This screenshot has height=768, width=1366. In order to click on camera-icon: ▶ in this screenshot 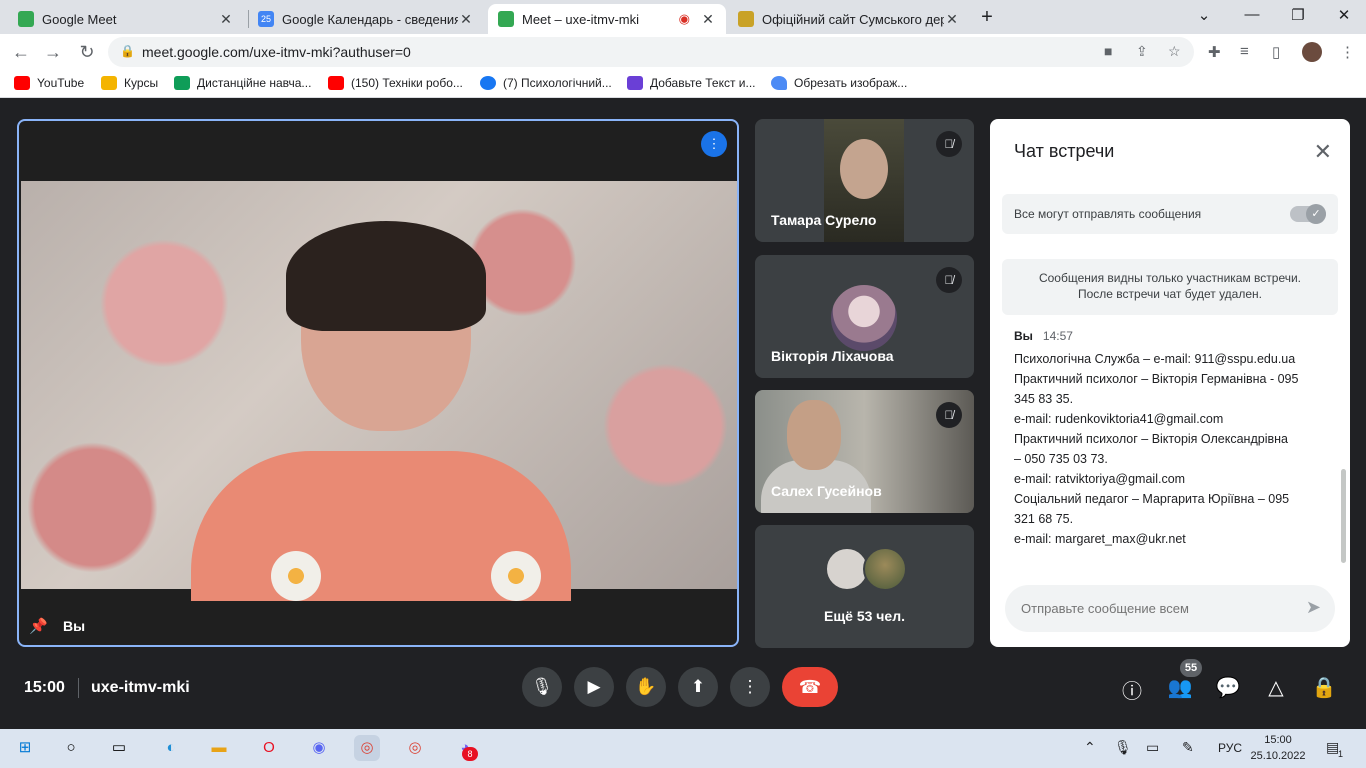, I will do `click(594, 686)`.